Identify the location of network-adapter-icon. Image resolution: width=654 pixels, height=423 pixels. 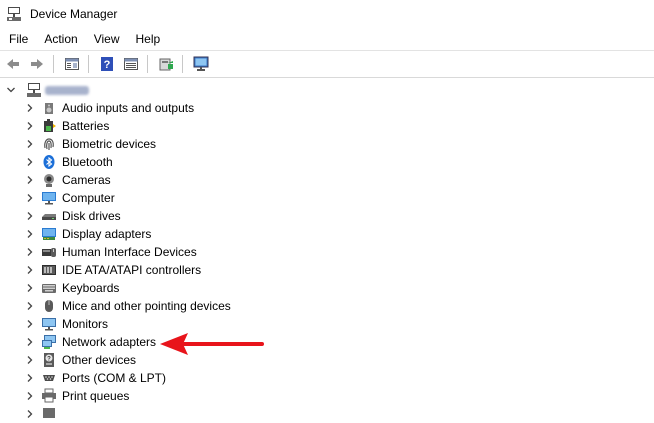
(49, 342).